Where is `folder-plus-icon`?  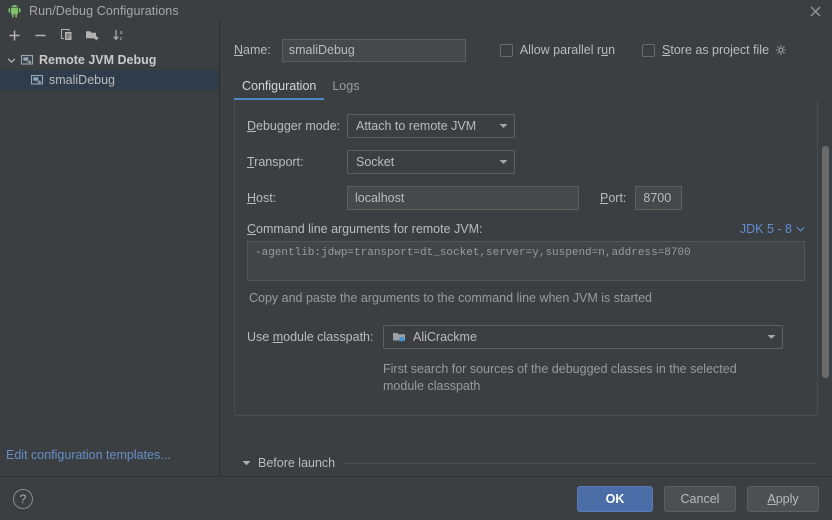
folder-plus-icon is located at coordinates (92, 36).